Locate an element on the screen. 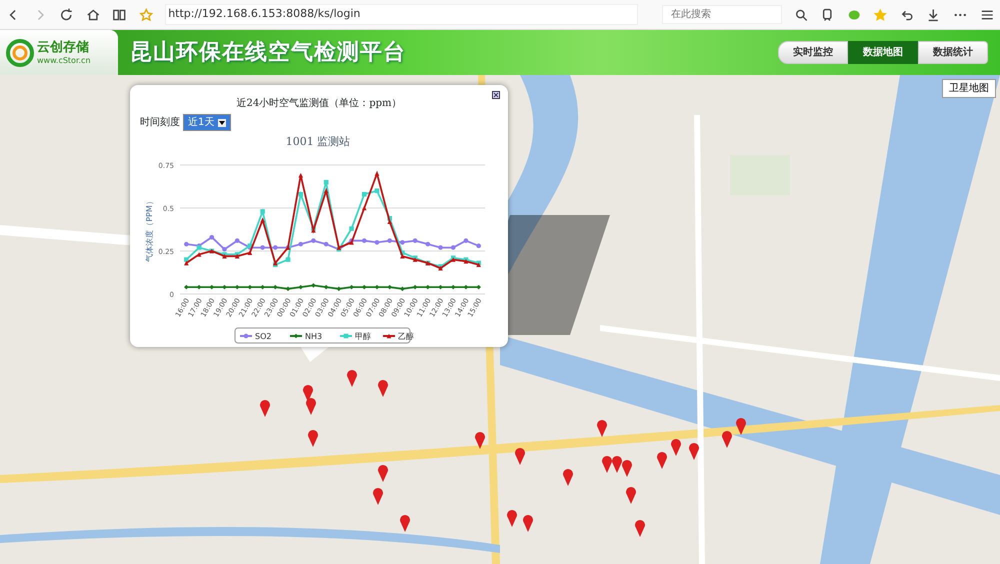  legend-label: 甲醇 is located at coordinates (363, 336).